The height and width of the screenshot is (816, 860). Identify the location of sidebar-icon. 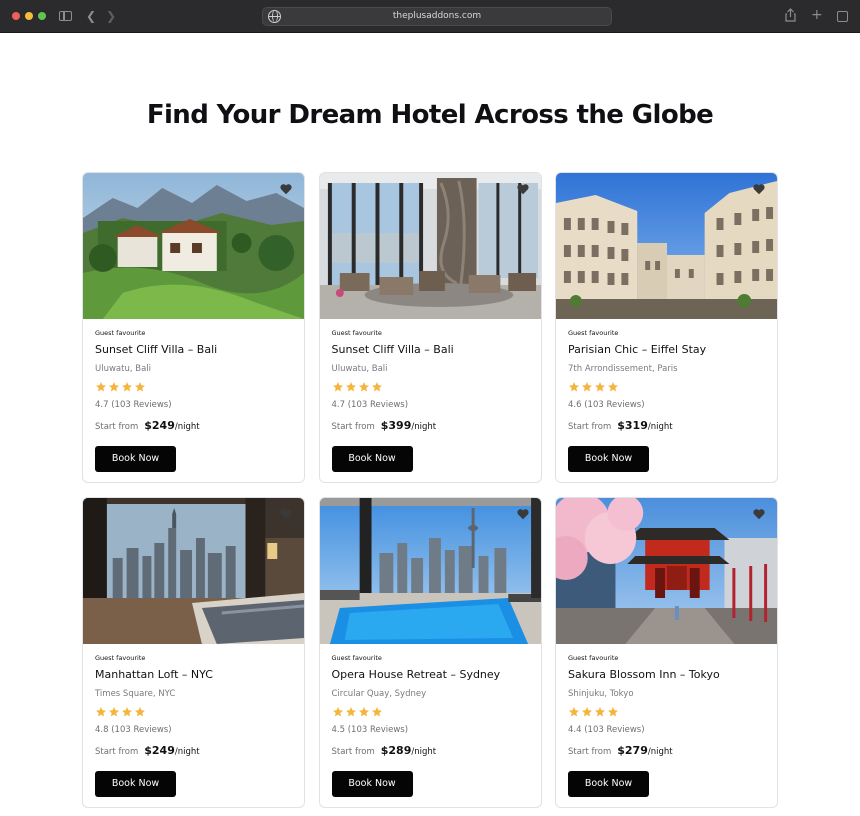
(65, 16).